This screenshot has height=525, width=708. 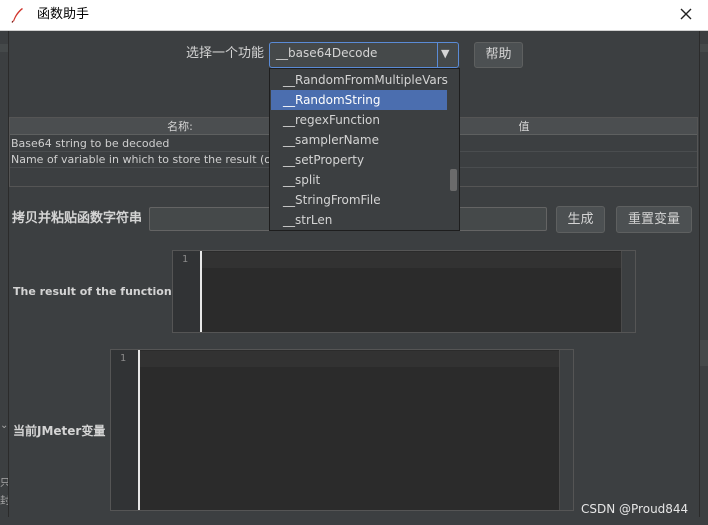 What do you see at coordinates (4, 425) in the screenshot?
I see `background-arrow-icon: ⌄` at bounding box center [4, 425].